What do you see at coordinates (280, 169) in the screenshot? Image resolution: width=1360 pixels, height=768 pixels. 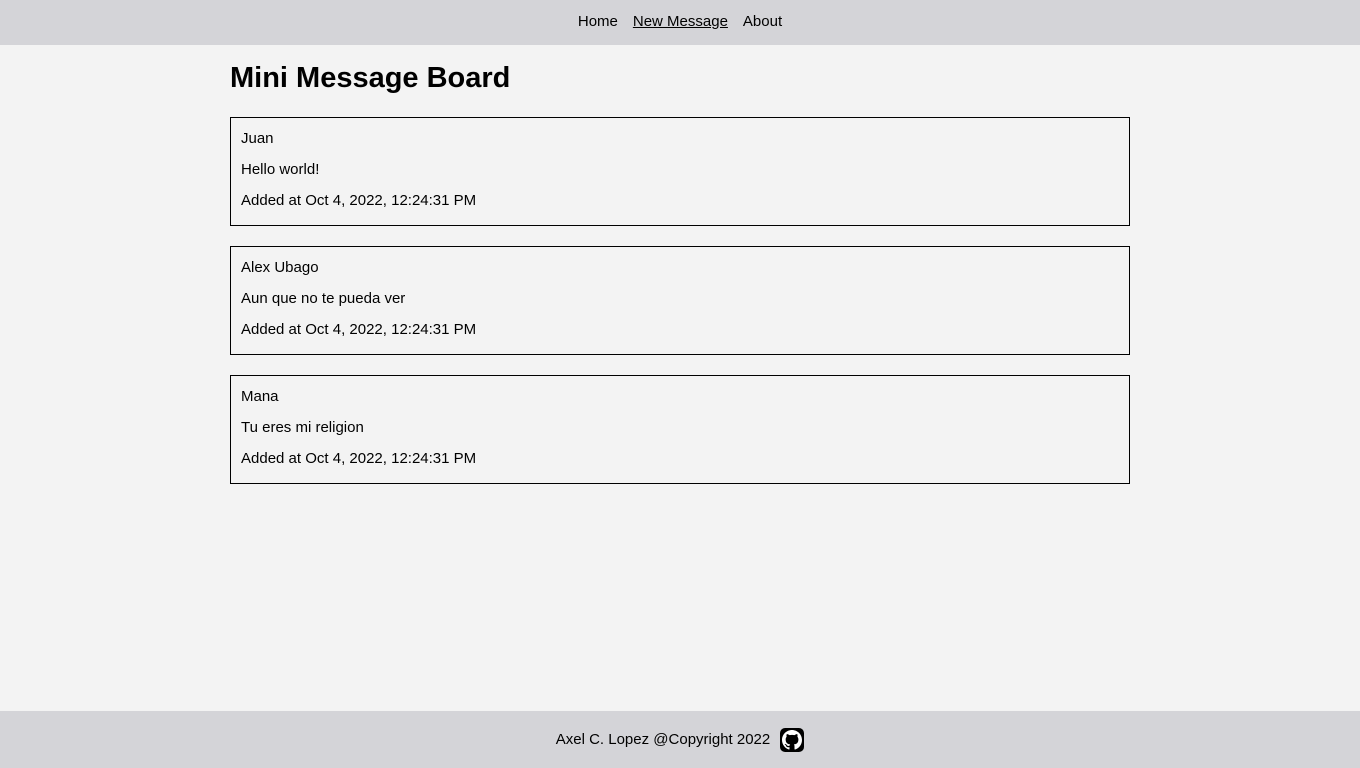 I see `message-text: Hello world!` at bounding box center [280, 169].